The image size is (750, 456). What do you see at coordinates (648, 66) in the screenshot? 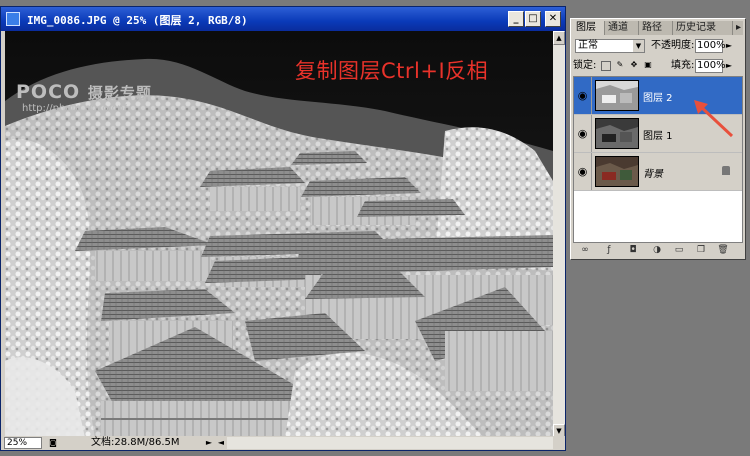
I see `lock-all-icon: ▣` at bounding box center [648, 66].